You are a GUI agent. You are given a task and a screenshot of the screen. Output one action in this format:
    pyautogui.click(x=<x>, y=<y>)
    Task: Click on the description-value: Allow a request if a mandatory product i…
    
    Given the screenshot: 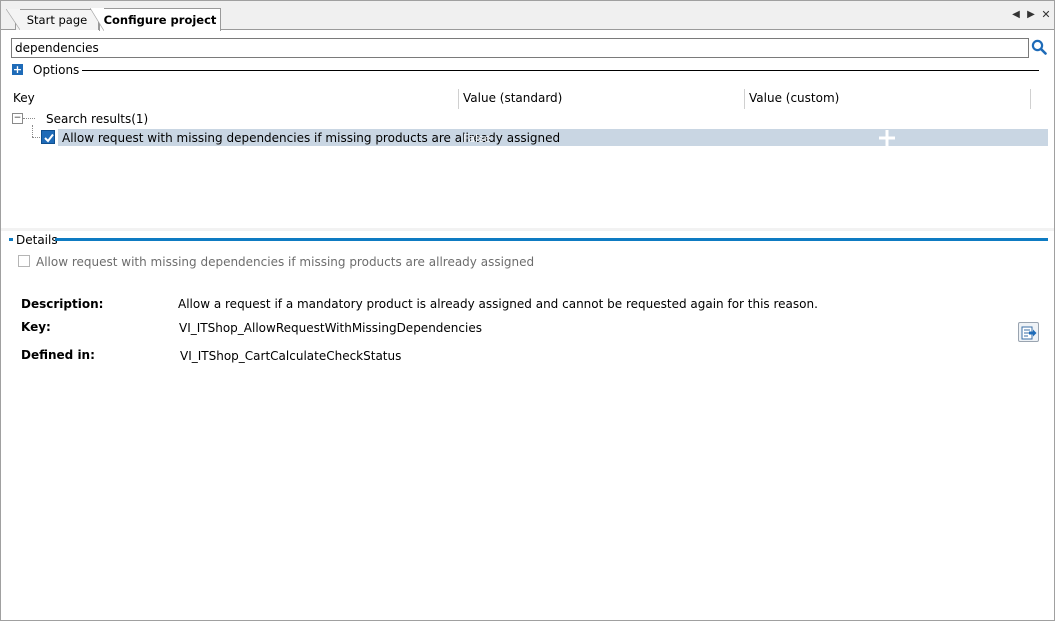 What is the action you would take?
    pyautogui.click(x=498, y=304)
    